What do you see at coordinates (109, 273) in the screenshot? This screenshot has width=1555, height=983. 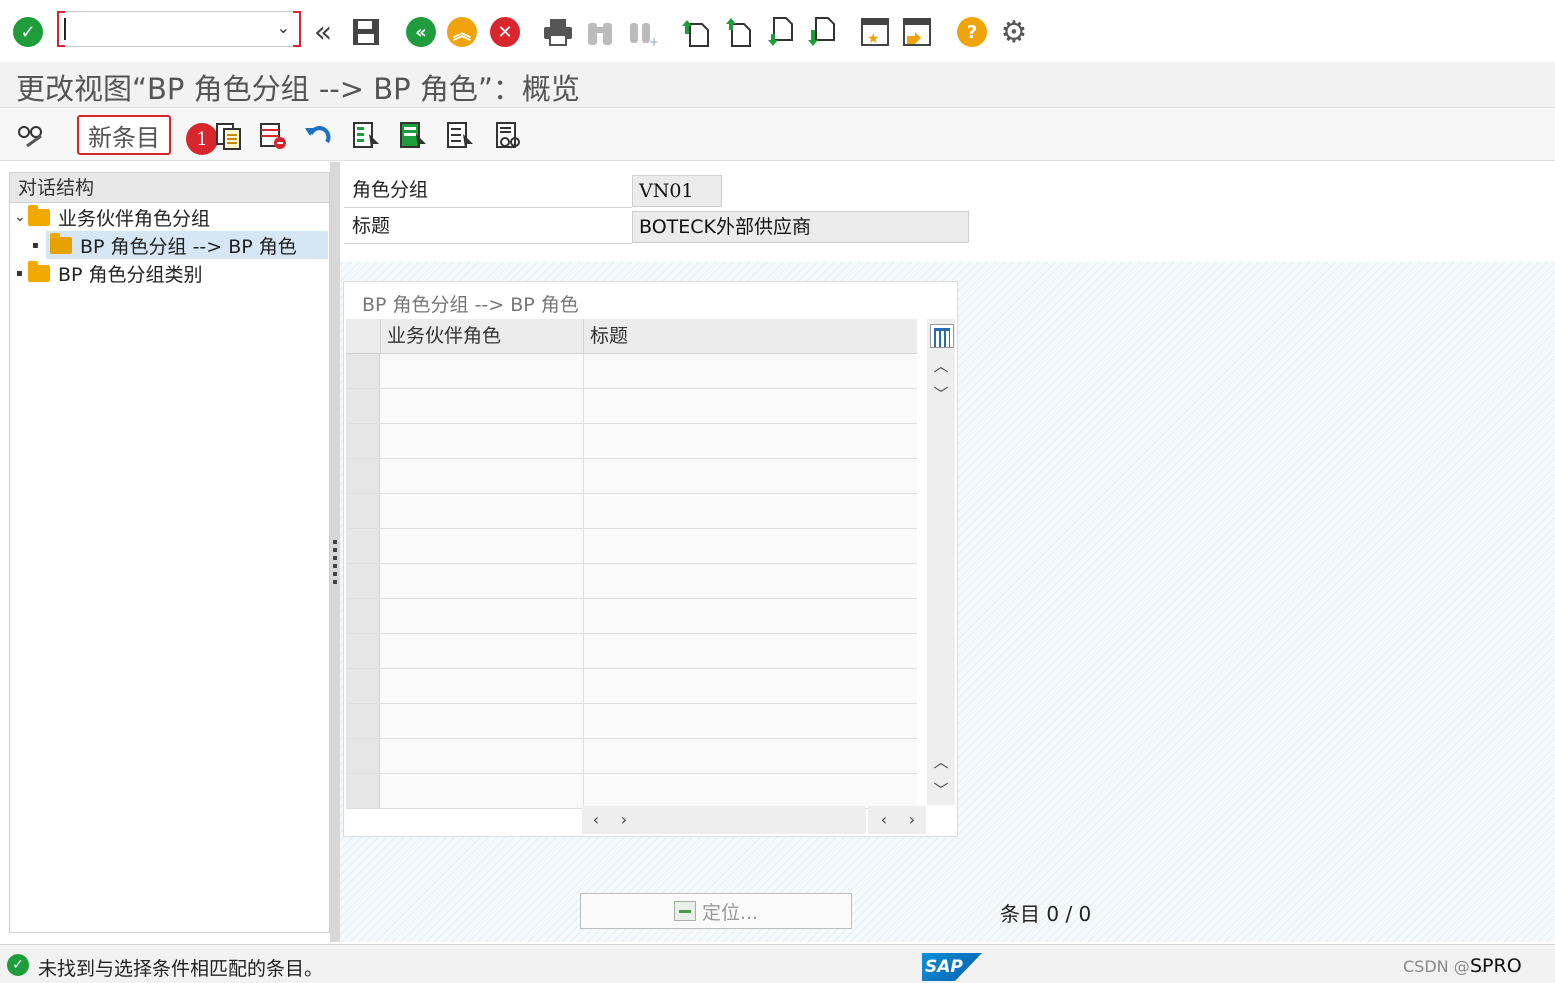 I see `tree-item-bp-role-group-category: ▪ BP 角色分组类别` at bounding box center [109, 273].